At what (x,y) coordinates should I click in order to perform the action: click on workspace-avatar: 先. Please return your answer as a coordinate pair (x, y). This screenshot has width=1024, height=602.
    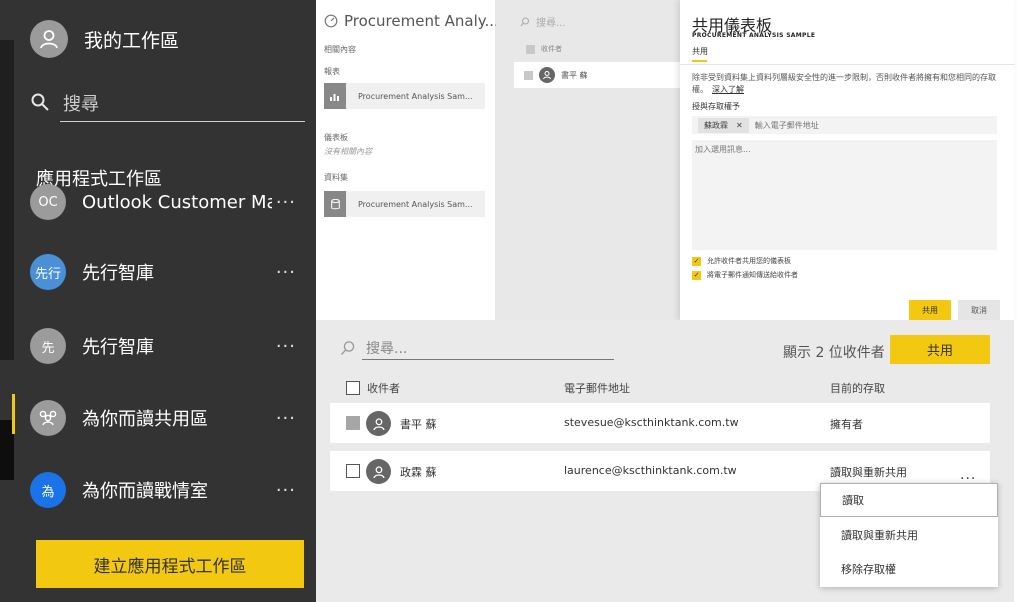
    Looking at the image, I should click on (48, 346).